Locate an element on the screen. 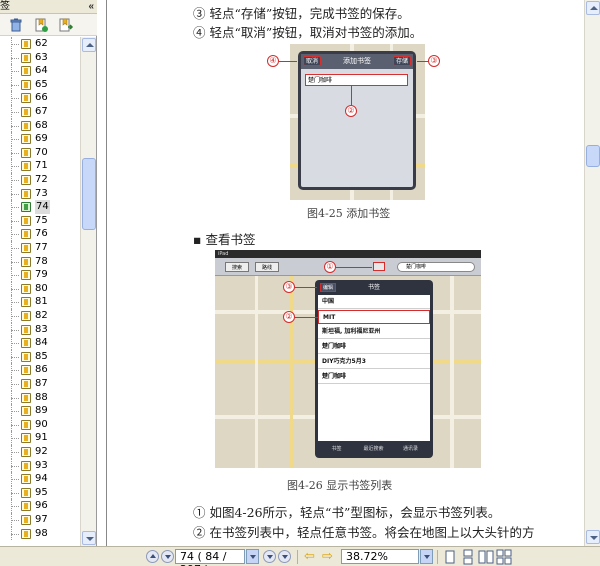 The width and height of the screenshot is (600, 566). first-page-icon is located at coordinates (152, 556).